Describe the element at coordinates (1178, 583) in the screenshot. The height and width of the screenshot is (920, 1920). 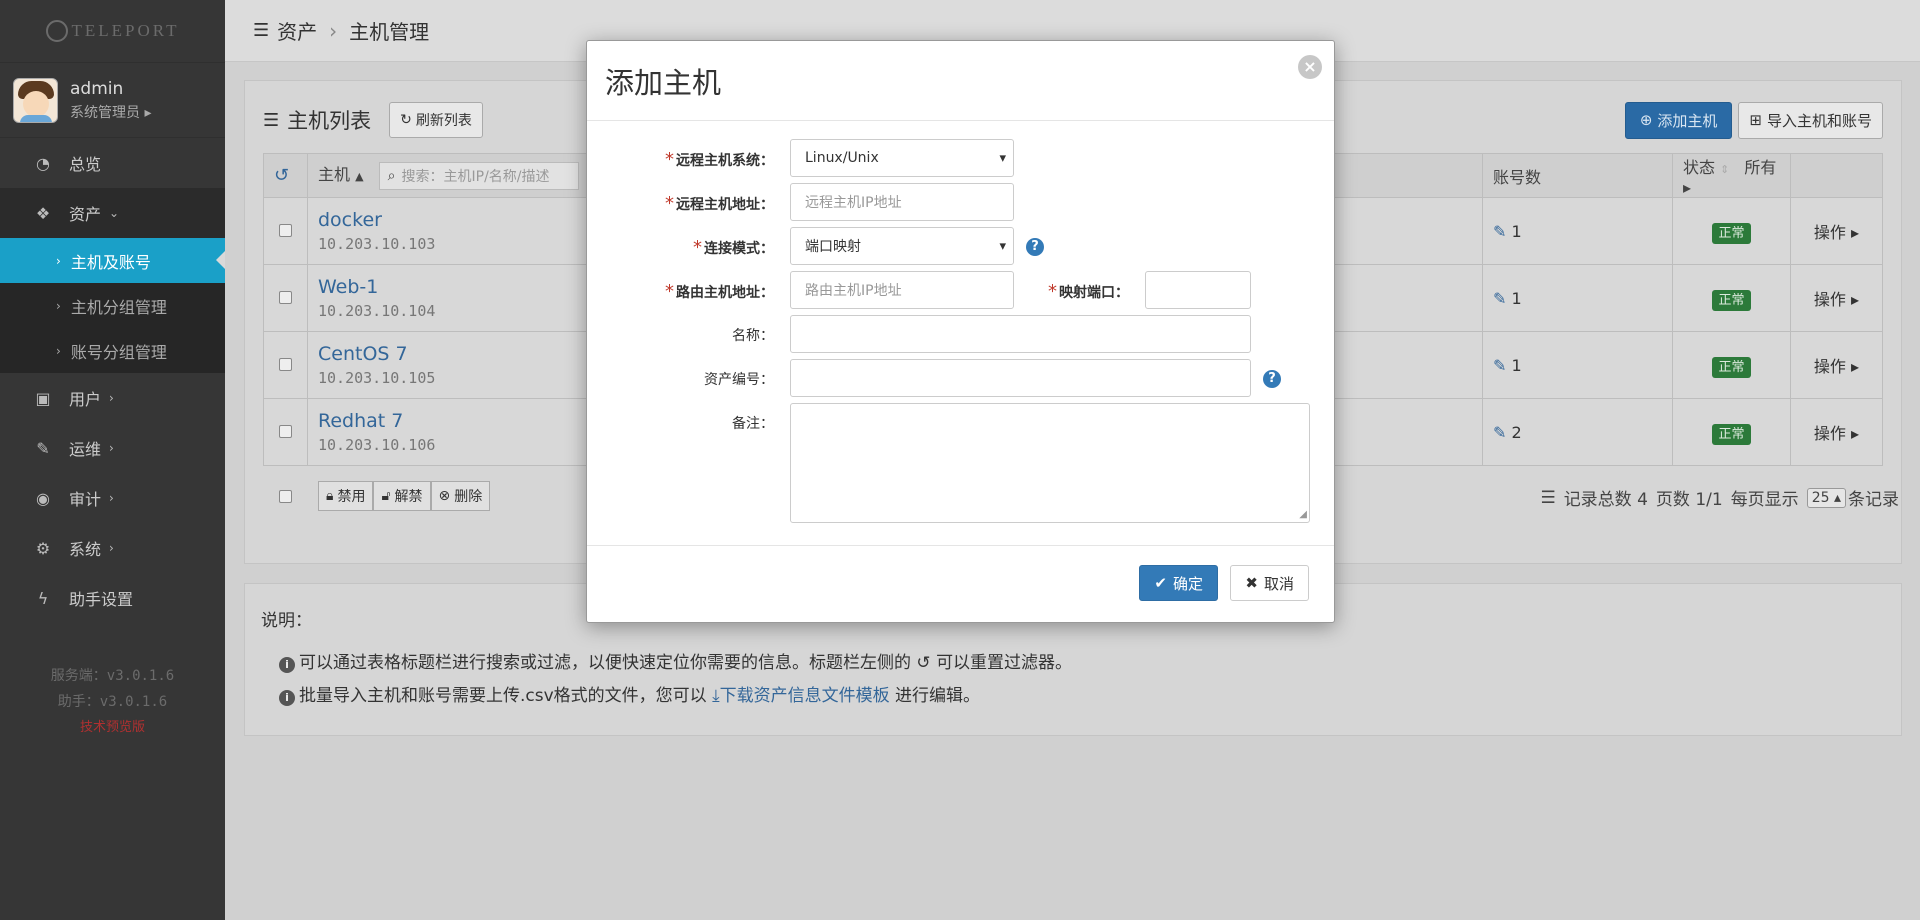
I see `confirm-button: ✔ 确定` at that location.